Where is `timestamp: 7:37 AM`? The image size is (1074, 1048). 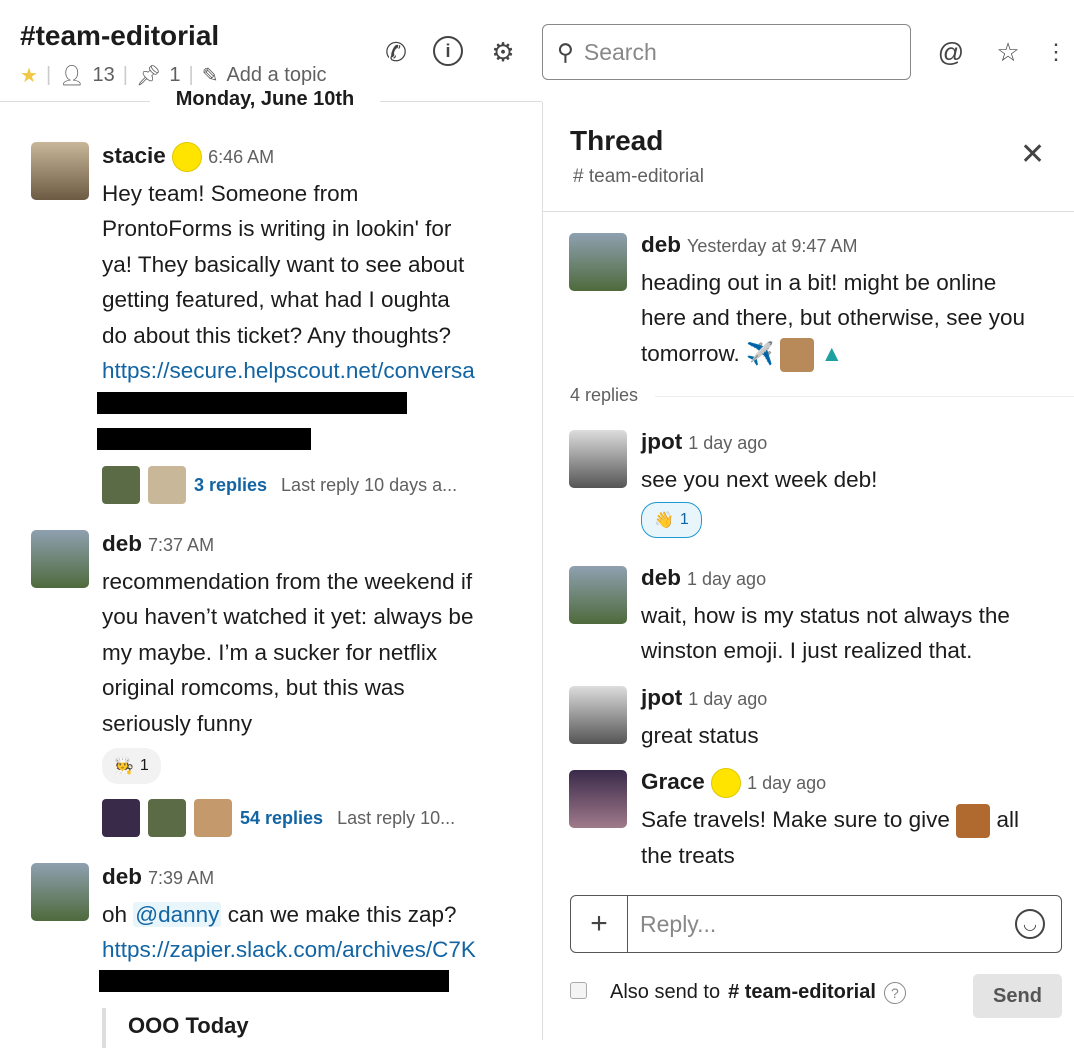
timestamp: 7:37 AM is located at coordinates (181, 545).